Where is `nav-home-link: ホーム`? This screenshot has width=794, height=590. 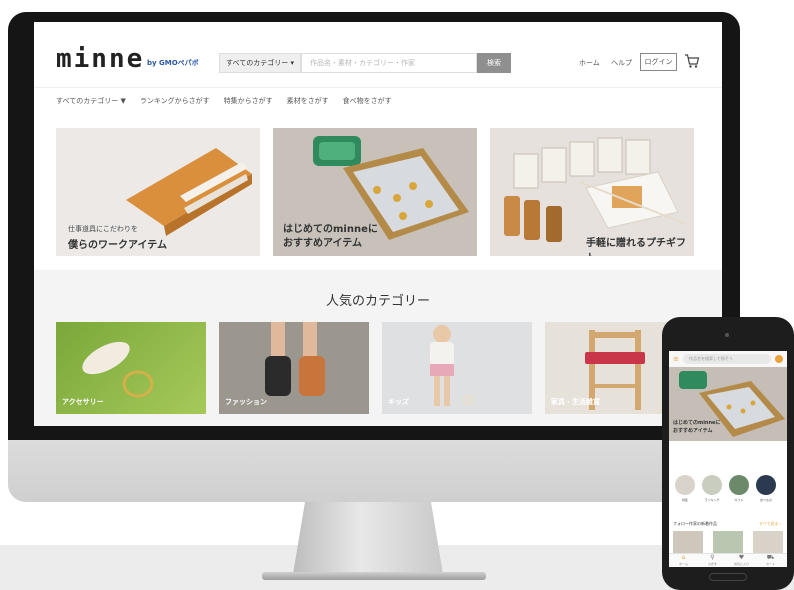
nav-home-link: ホーム is located at coordinates (589, 63).